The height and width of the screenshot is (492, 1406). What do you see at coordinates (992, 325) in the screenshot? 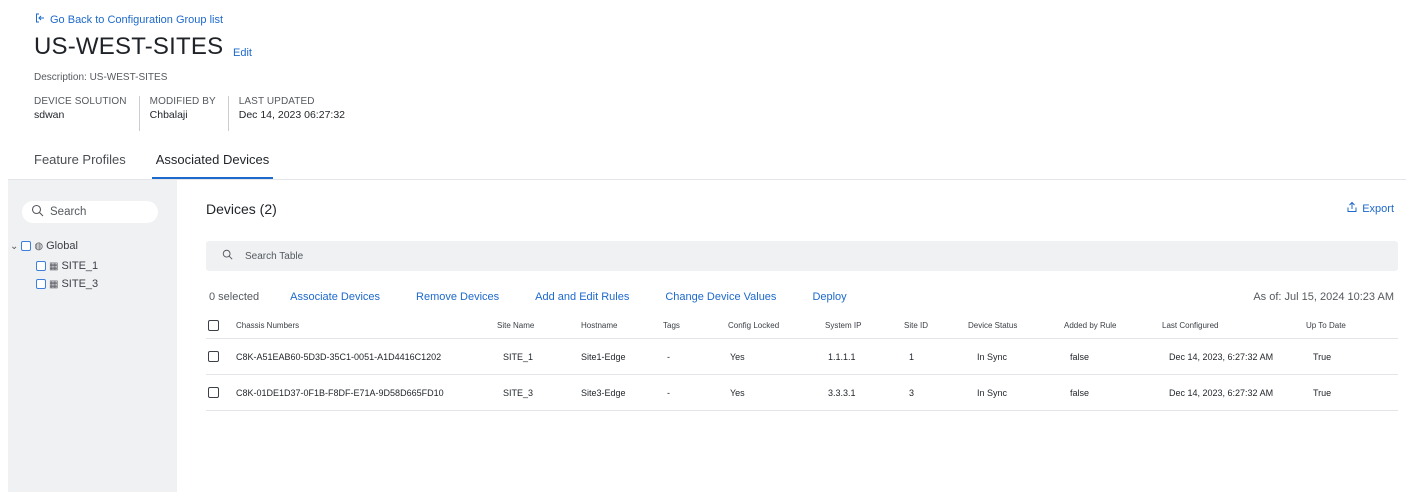
I see `column-header: Device Status` at bounding box center [992, 325].